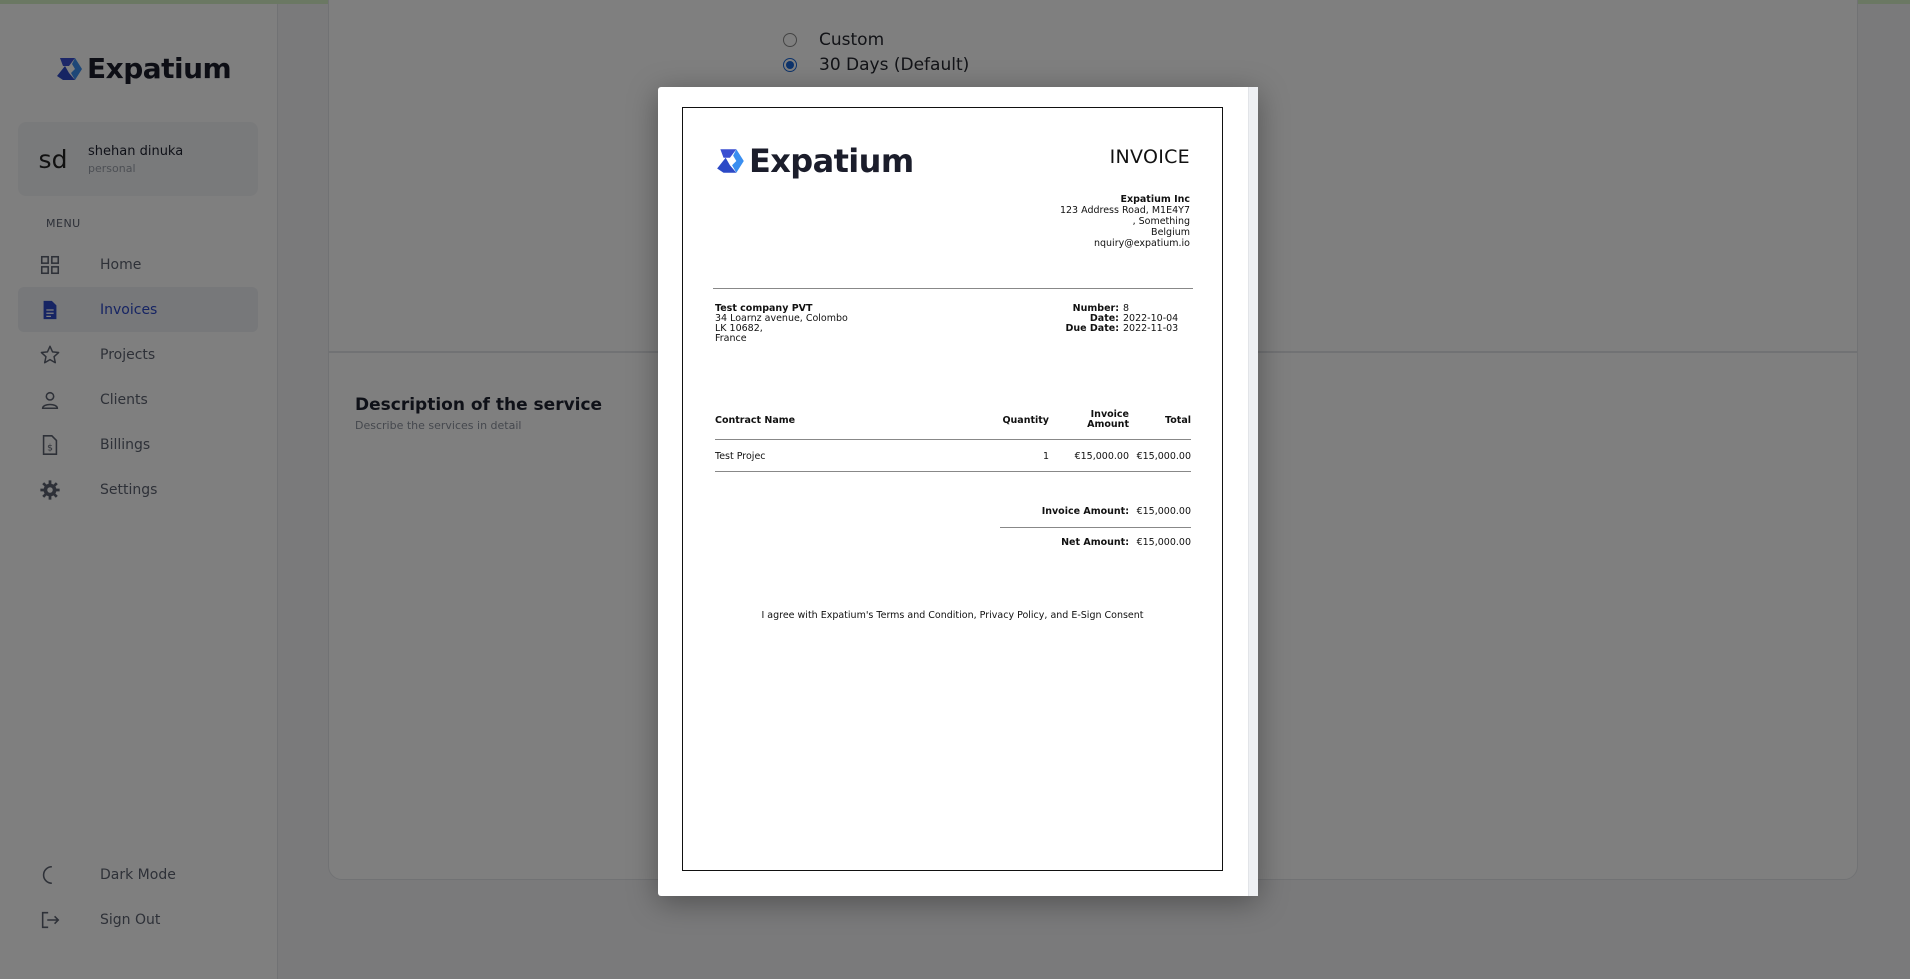 The height and width of the screenshot is (979, 1910). Describe the element at coordinates (1163, 542) in the screenshot. I see `net-amount-value: €15,000.00` at that location.